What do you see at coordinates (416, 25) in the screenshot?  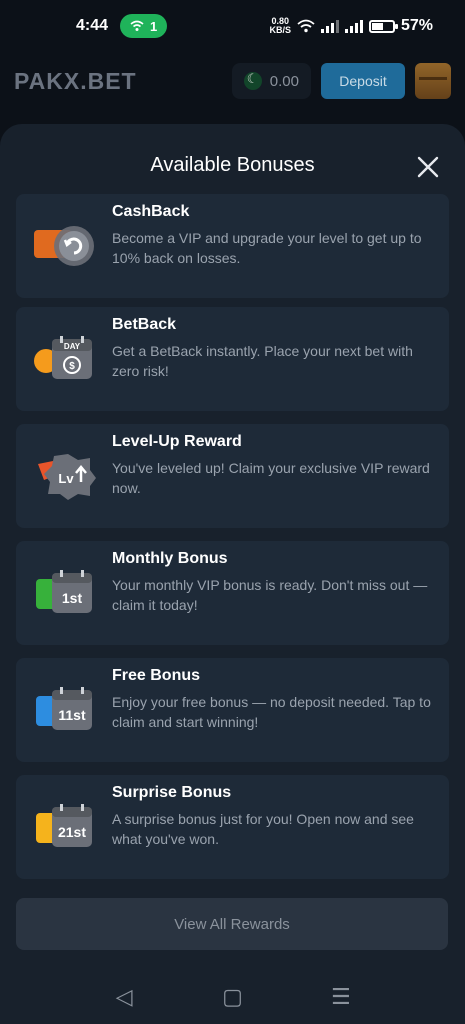 I see `battery-percent: 57%` at bounding box center [416, 25].